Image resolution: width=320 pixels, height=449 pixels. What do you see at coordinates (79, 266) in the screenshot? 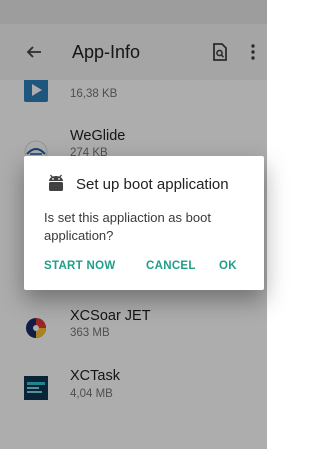
I see `start-now-button: START NOW` at bounding box center [79, 266].